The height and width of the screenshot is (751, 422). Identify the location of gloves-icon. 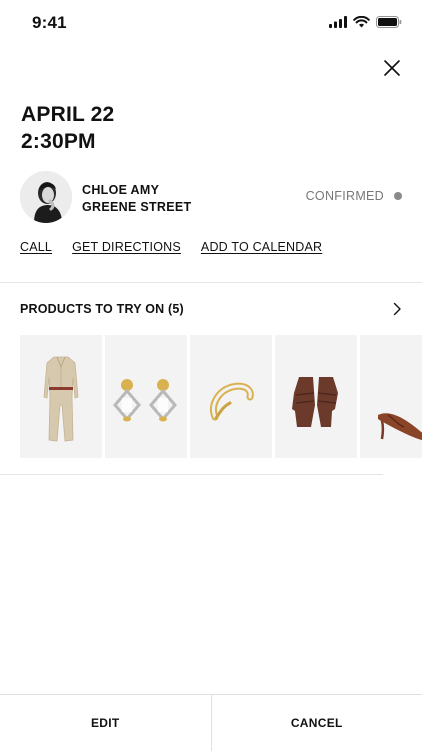
(316, 396).